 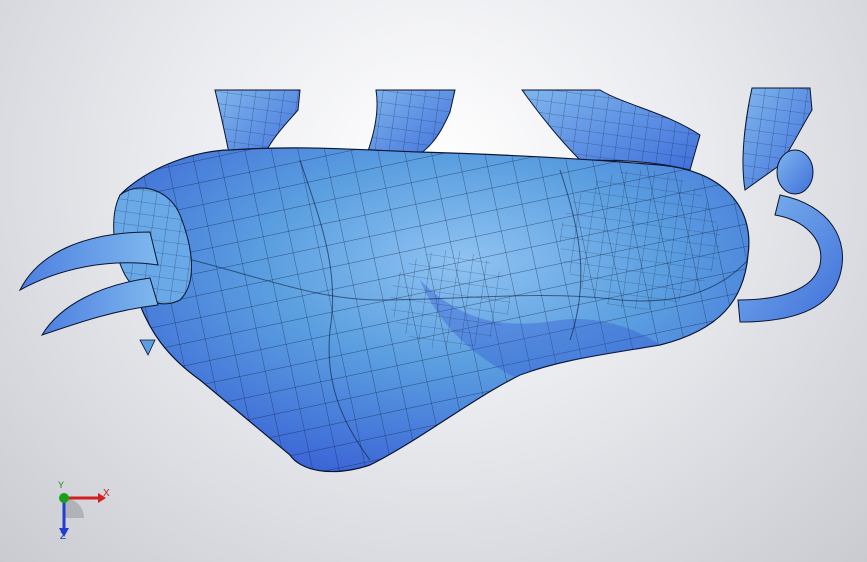 I want to click on coordinate-triad: X Y Z, so click(x=80, y=515).